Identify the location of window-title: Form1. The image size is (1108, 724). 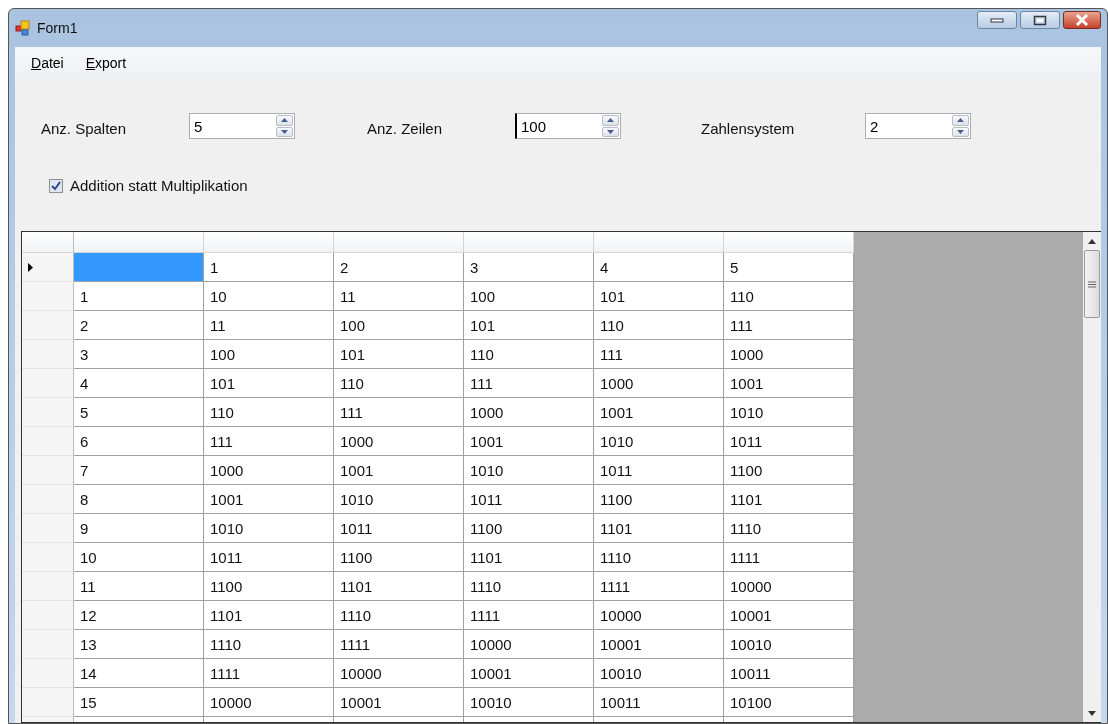
(57, 28).